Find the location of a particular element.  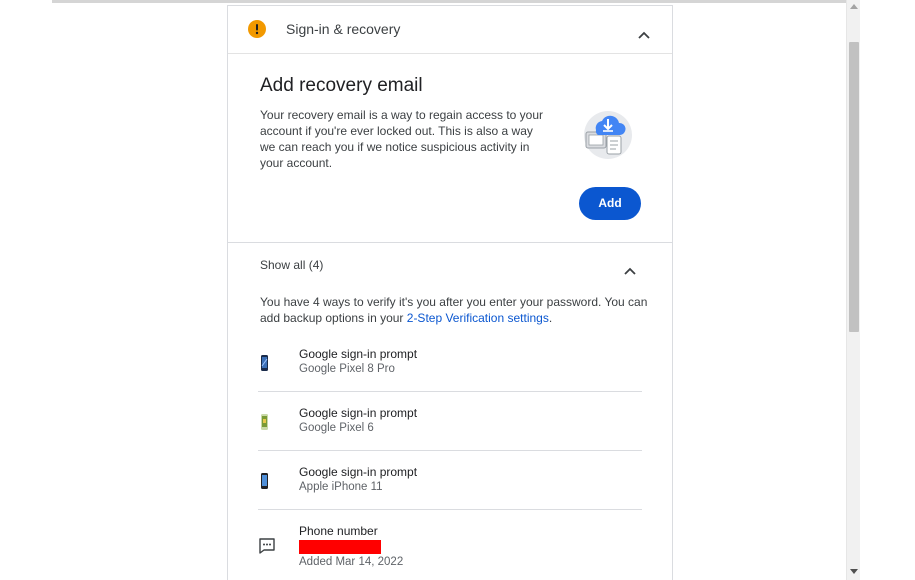

vertical-scrollbar is located at coordinates (853, 290).